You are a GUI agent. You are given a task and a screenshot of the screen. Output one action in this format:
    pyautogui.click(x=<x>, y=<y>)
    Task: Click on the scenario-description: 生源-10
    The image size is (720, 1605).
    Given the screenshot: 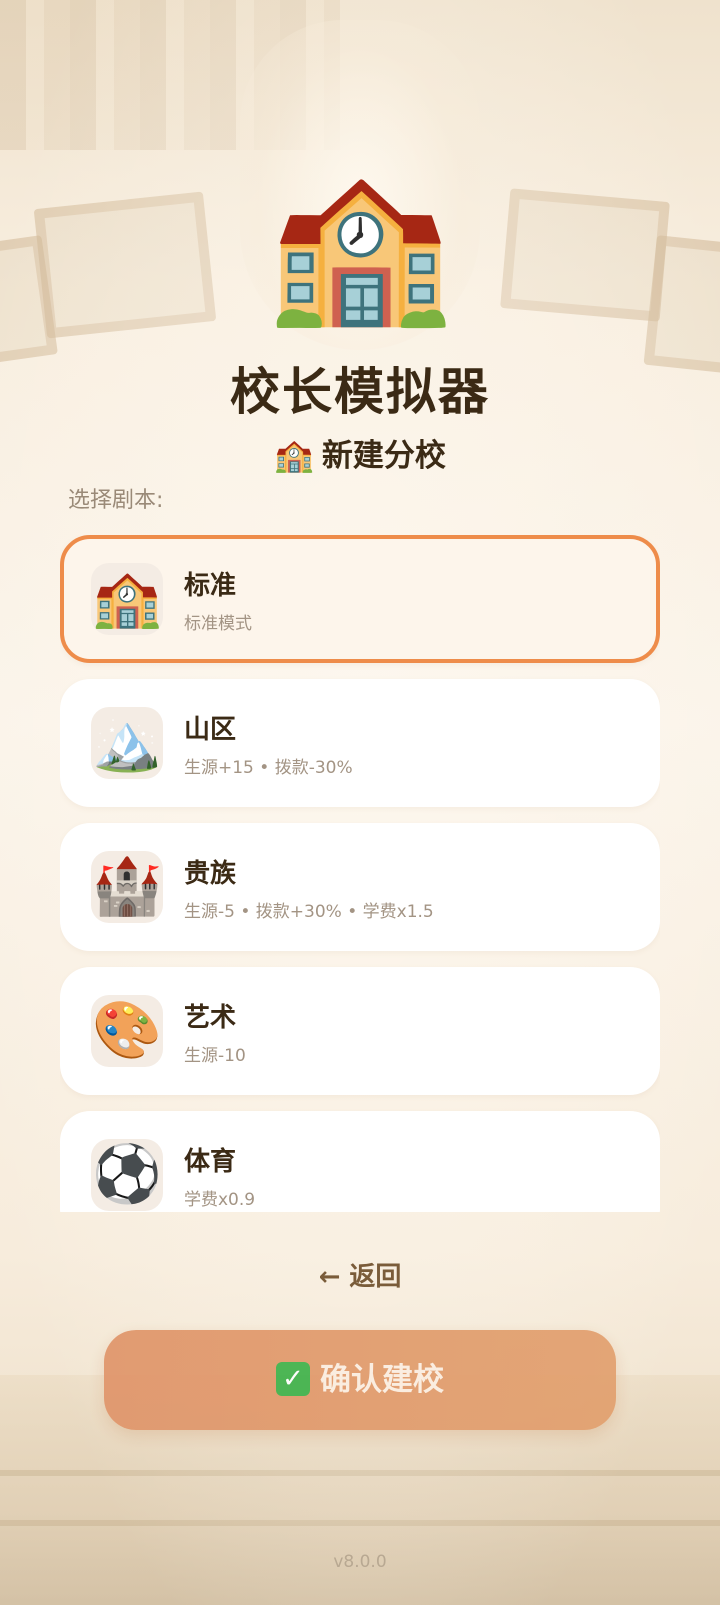 What is the action you would take?
    pyautogui.click(x=215, y=1056)
    